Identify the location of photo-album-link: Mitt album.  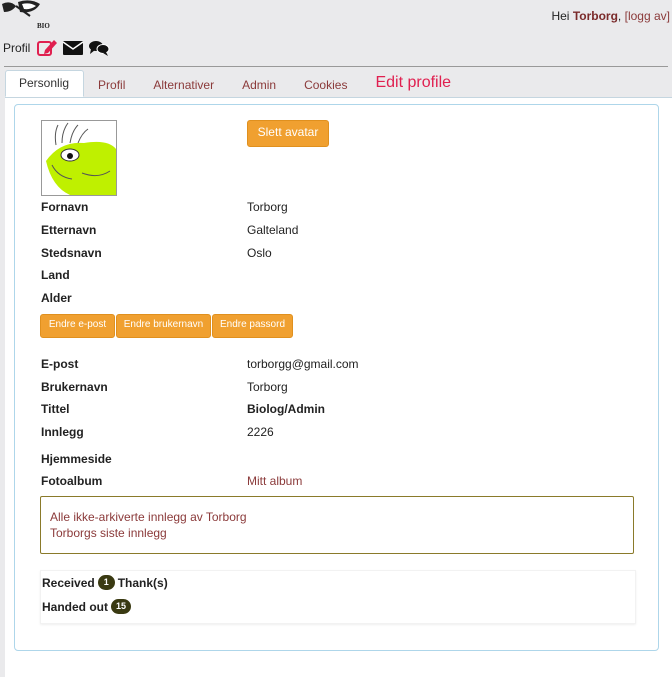
(274, 481).